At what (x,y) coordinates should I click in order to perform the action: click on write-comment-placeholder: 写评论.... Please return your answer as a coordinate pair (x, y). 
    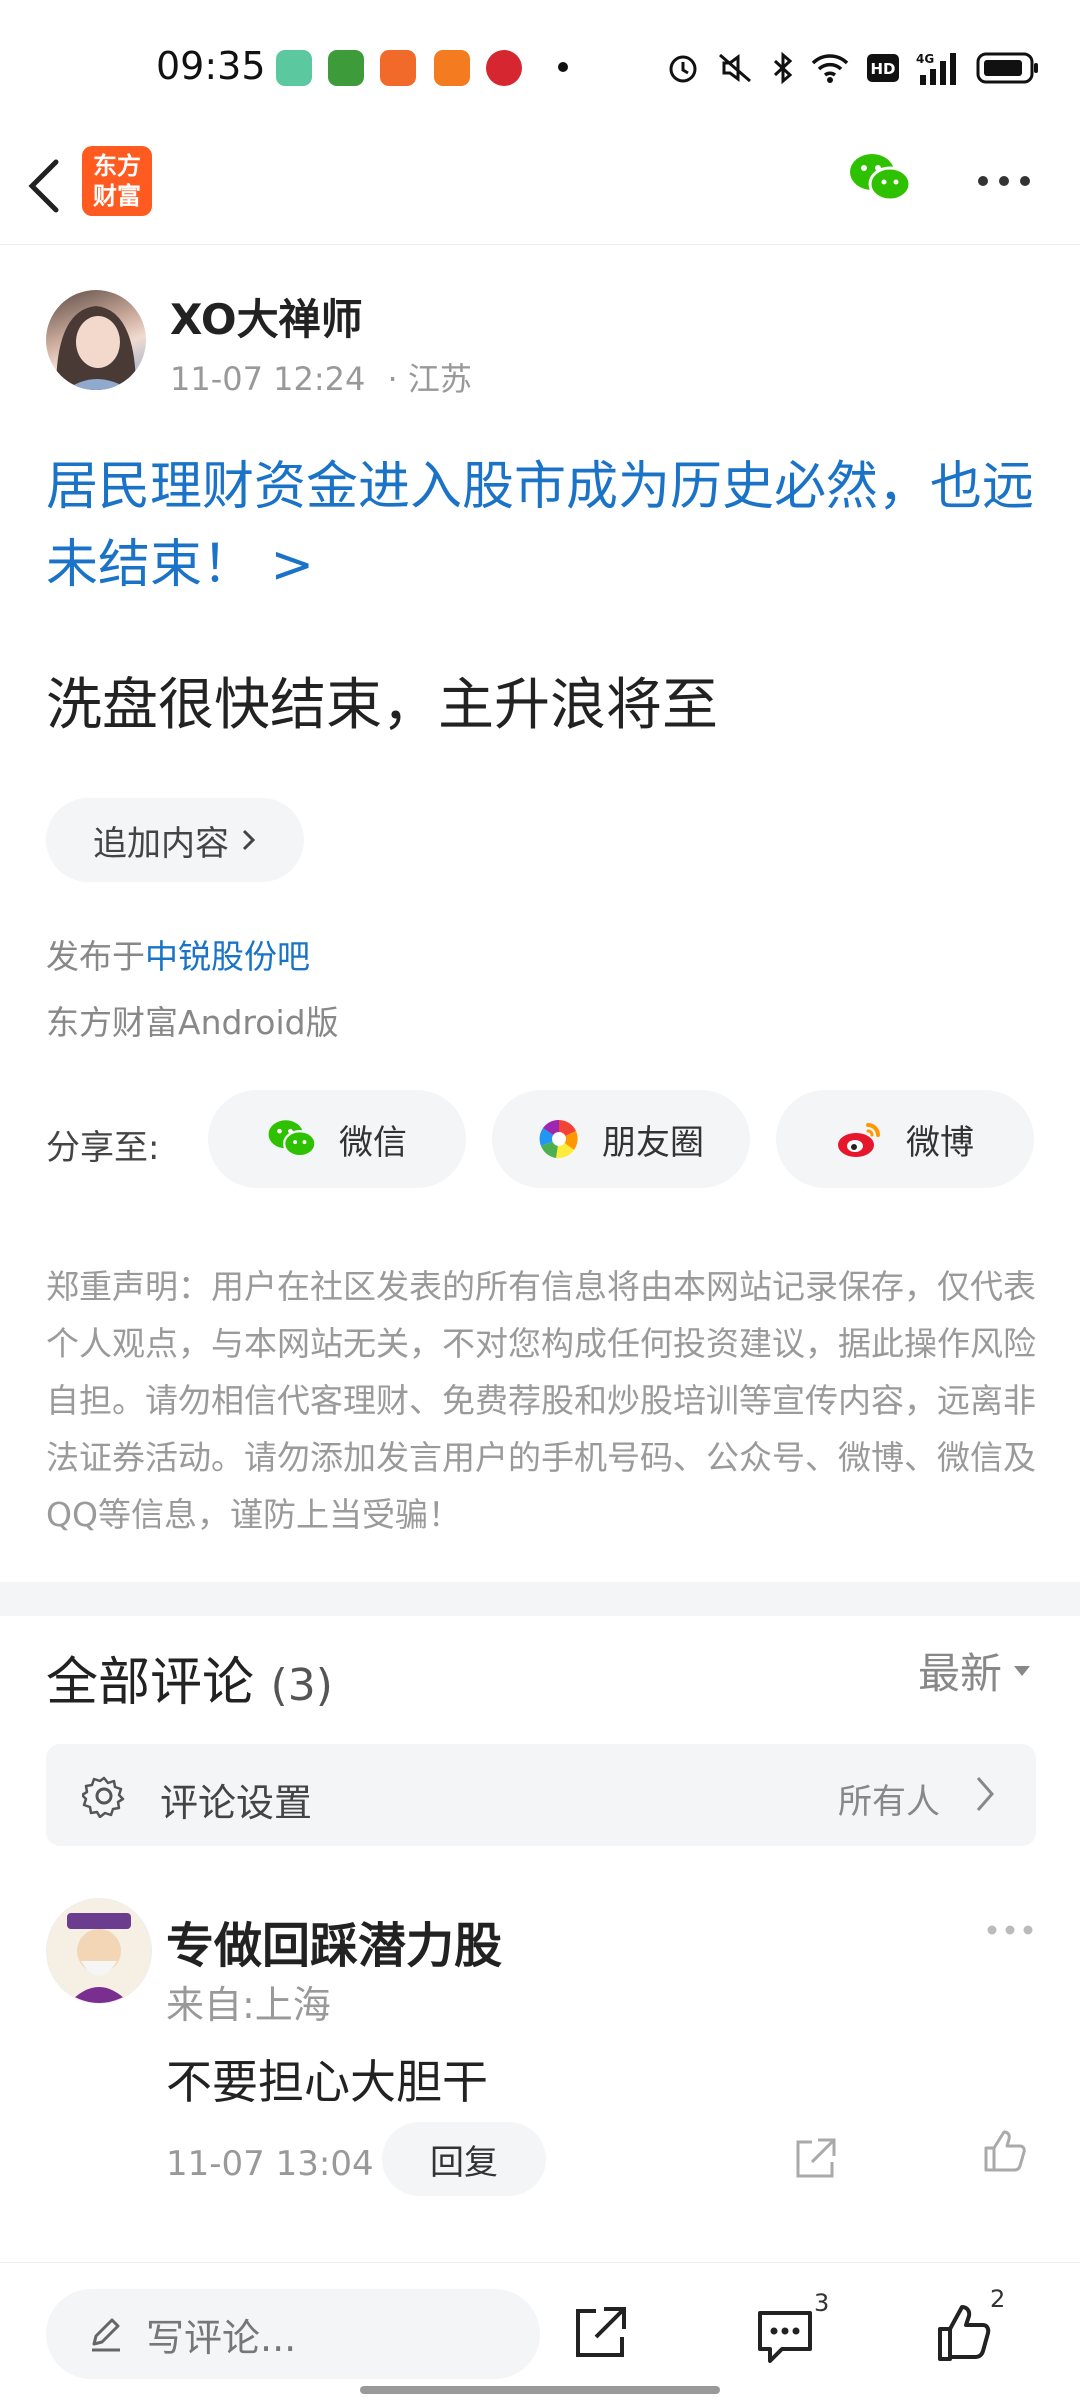
    Looking at the image, I should click on (221, 2337).